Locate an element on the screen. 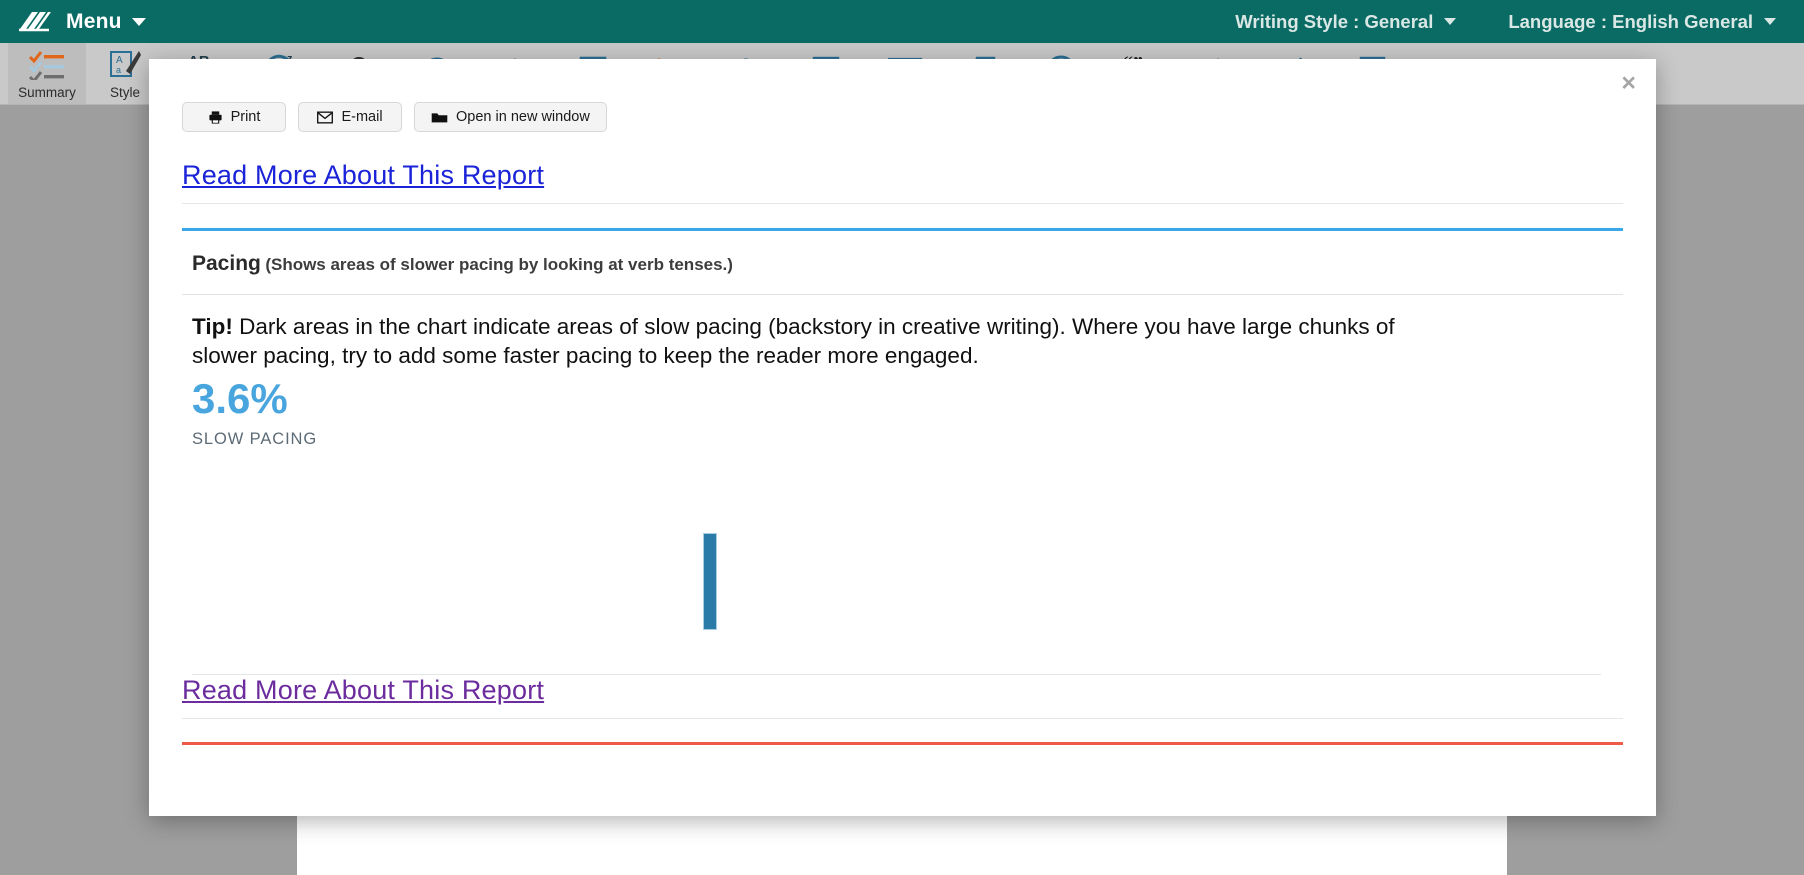 The image size is (1804, 875). language-dropdown: Language : English General is located at coordinates (1642, 22).